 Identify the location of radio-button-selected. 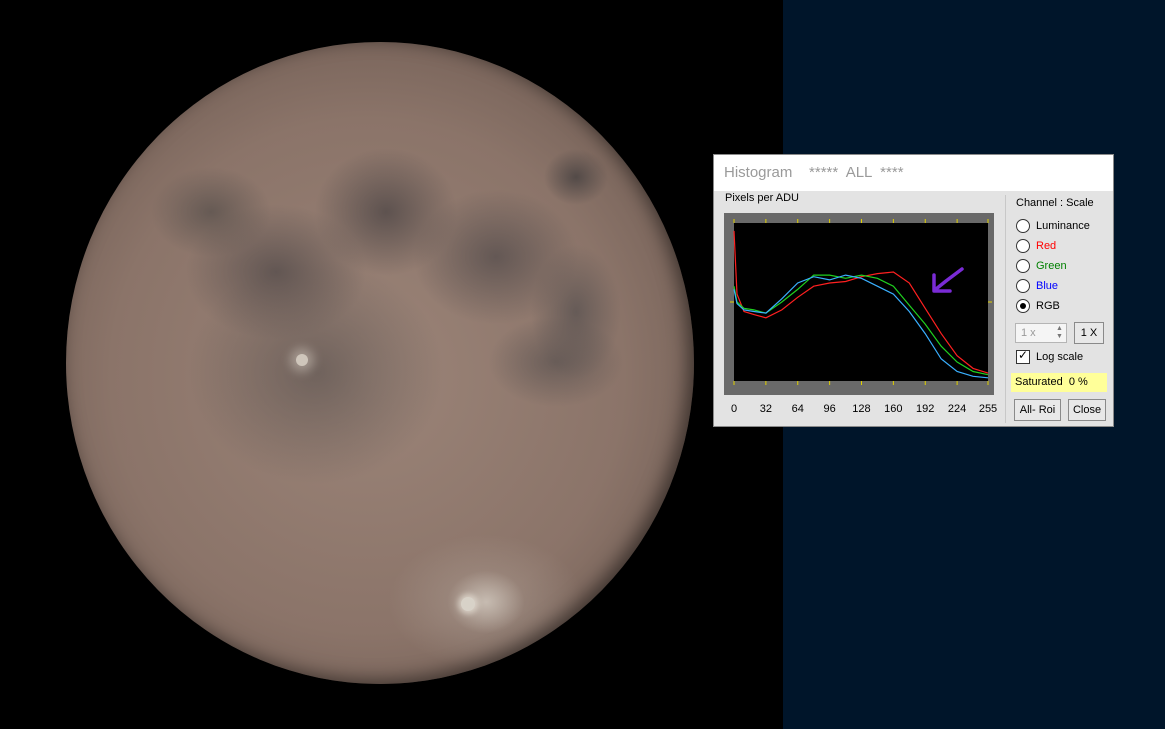
(1023, 306).